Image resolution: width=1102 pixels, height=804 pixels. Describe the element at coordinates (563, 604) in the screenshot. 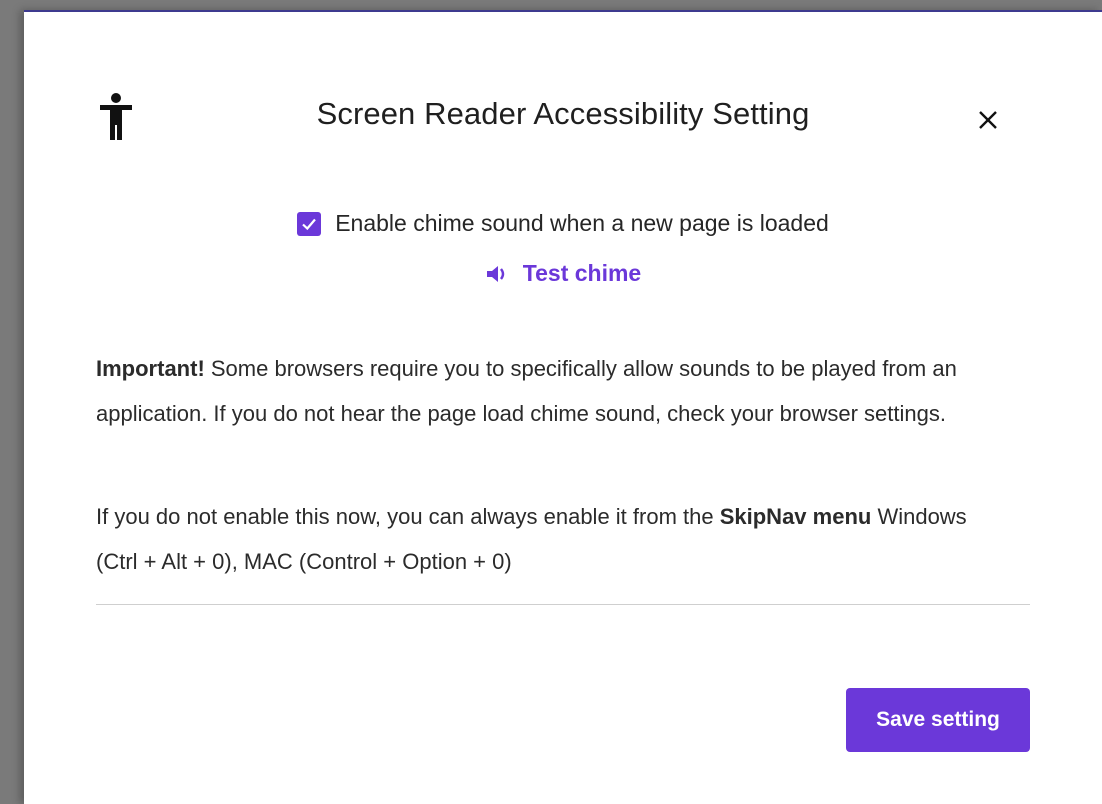

I see `divider` at that location.